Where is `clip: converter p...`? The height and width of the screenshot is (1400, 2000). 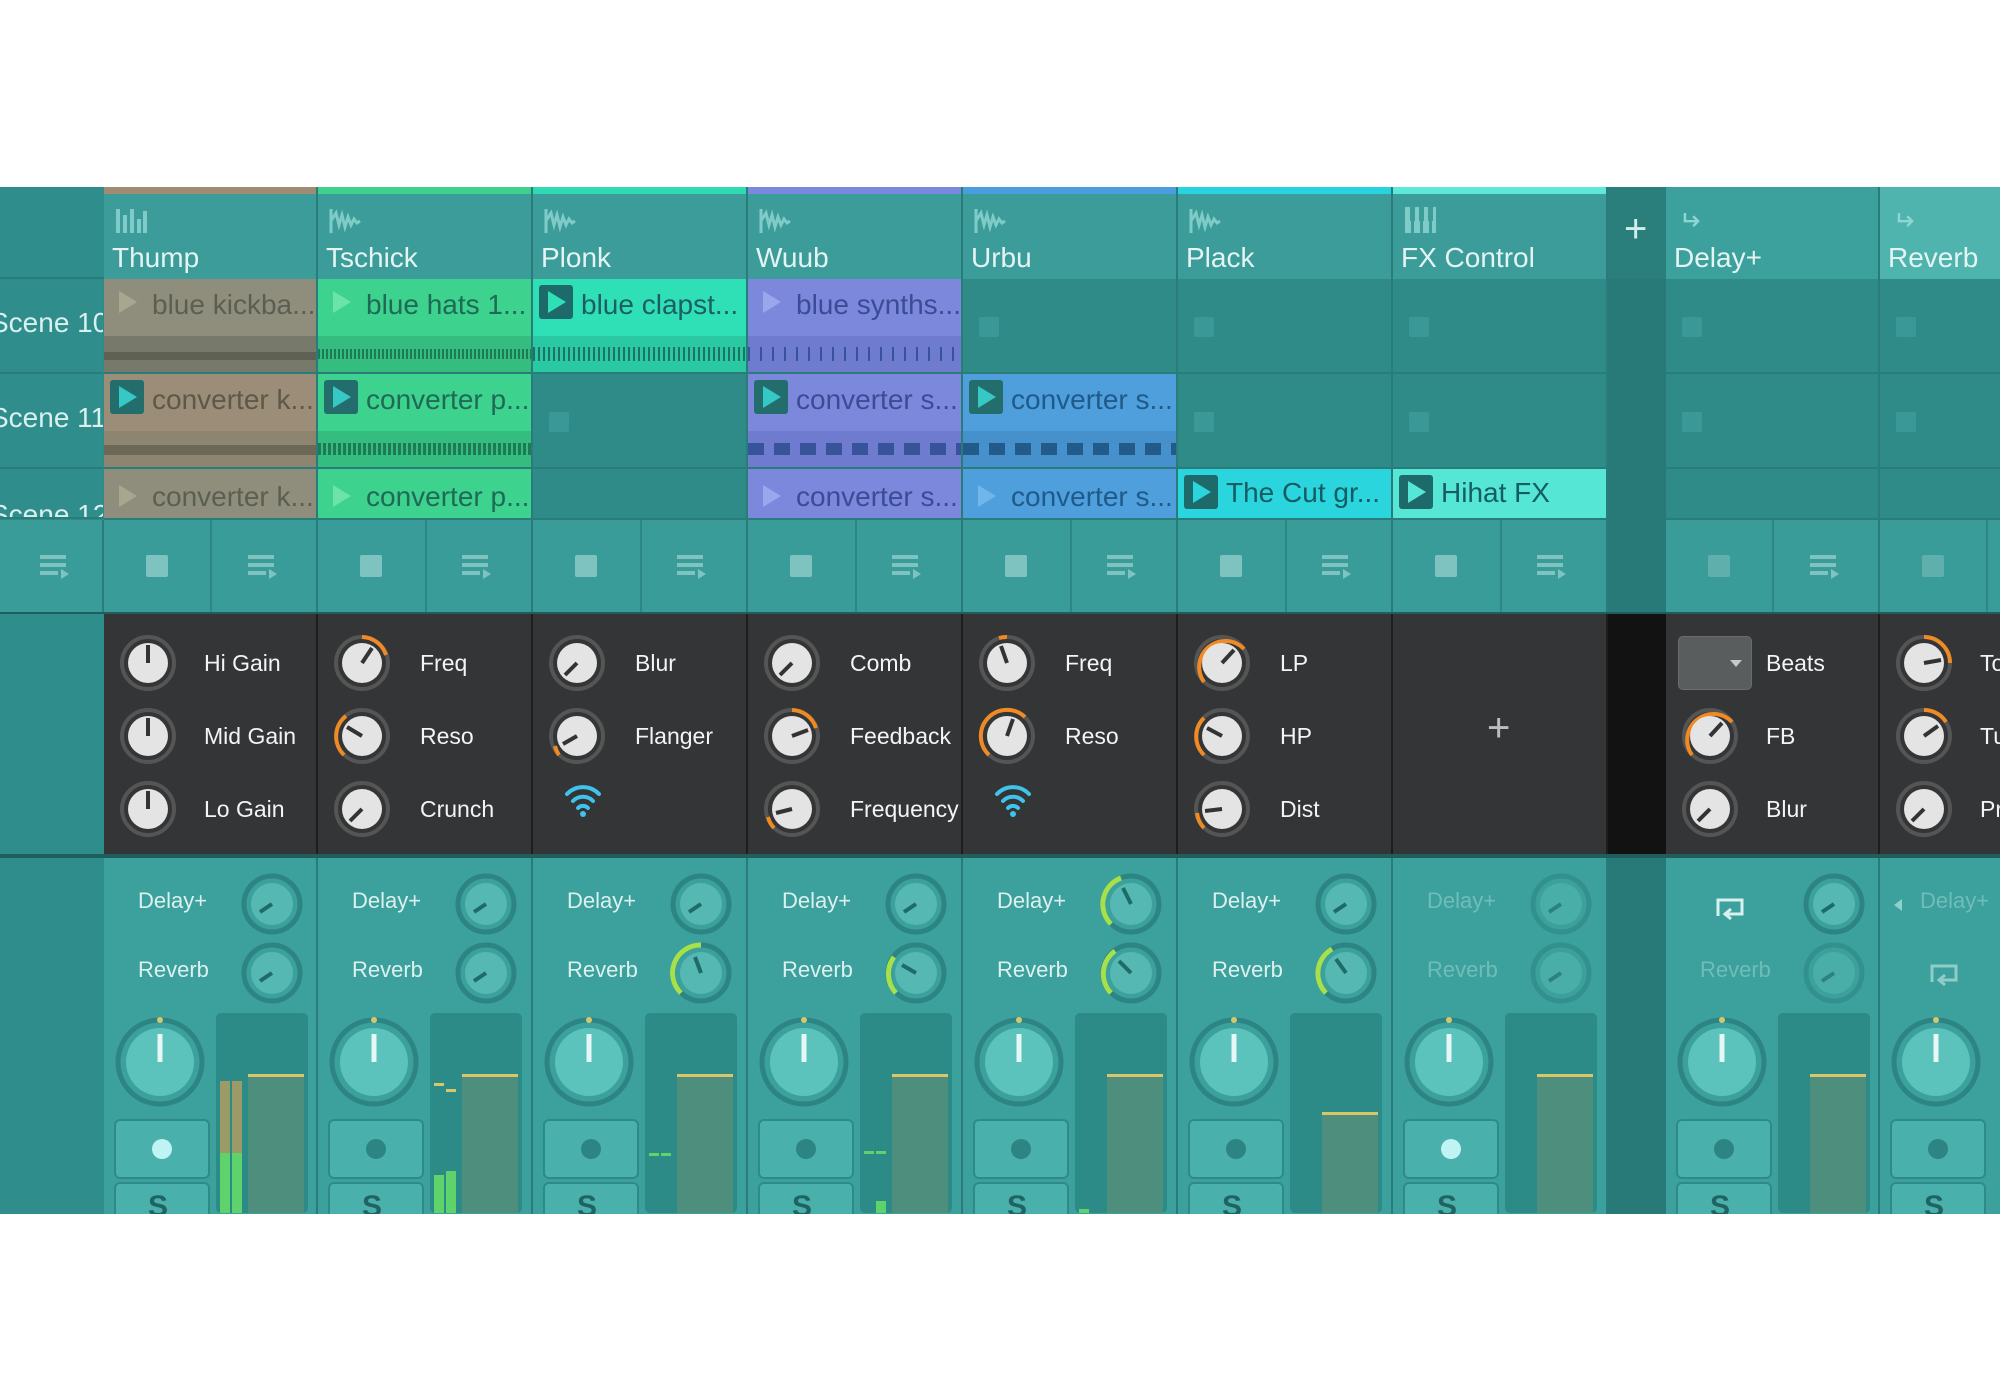
clip: converter p... is located at coordinates (424, 493).